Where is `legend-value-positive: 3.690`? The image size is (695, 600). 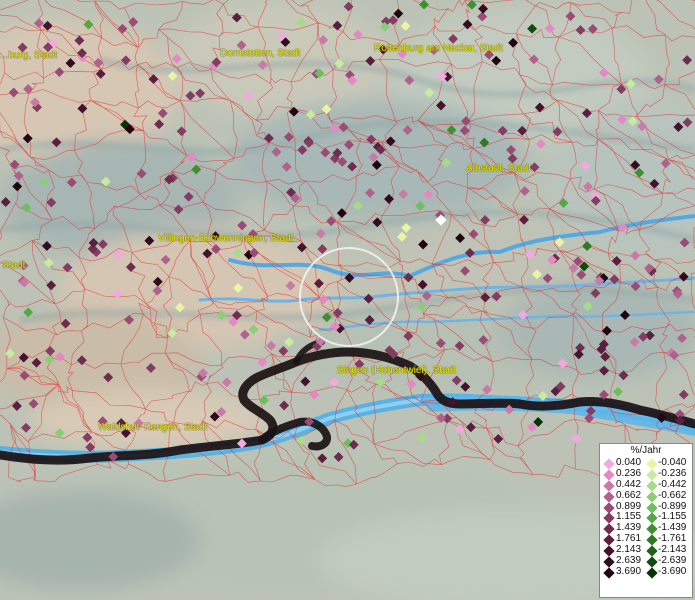
legend-value-positive: 3.690 is located at coordinates (629, 571).